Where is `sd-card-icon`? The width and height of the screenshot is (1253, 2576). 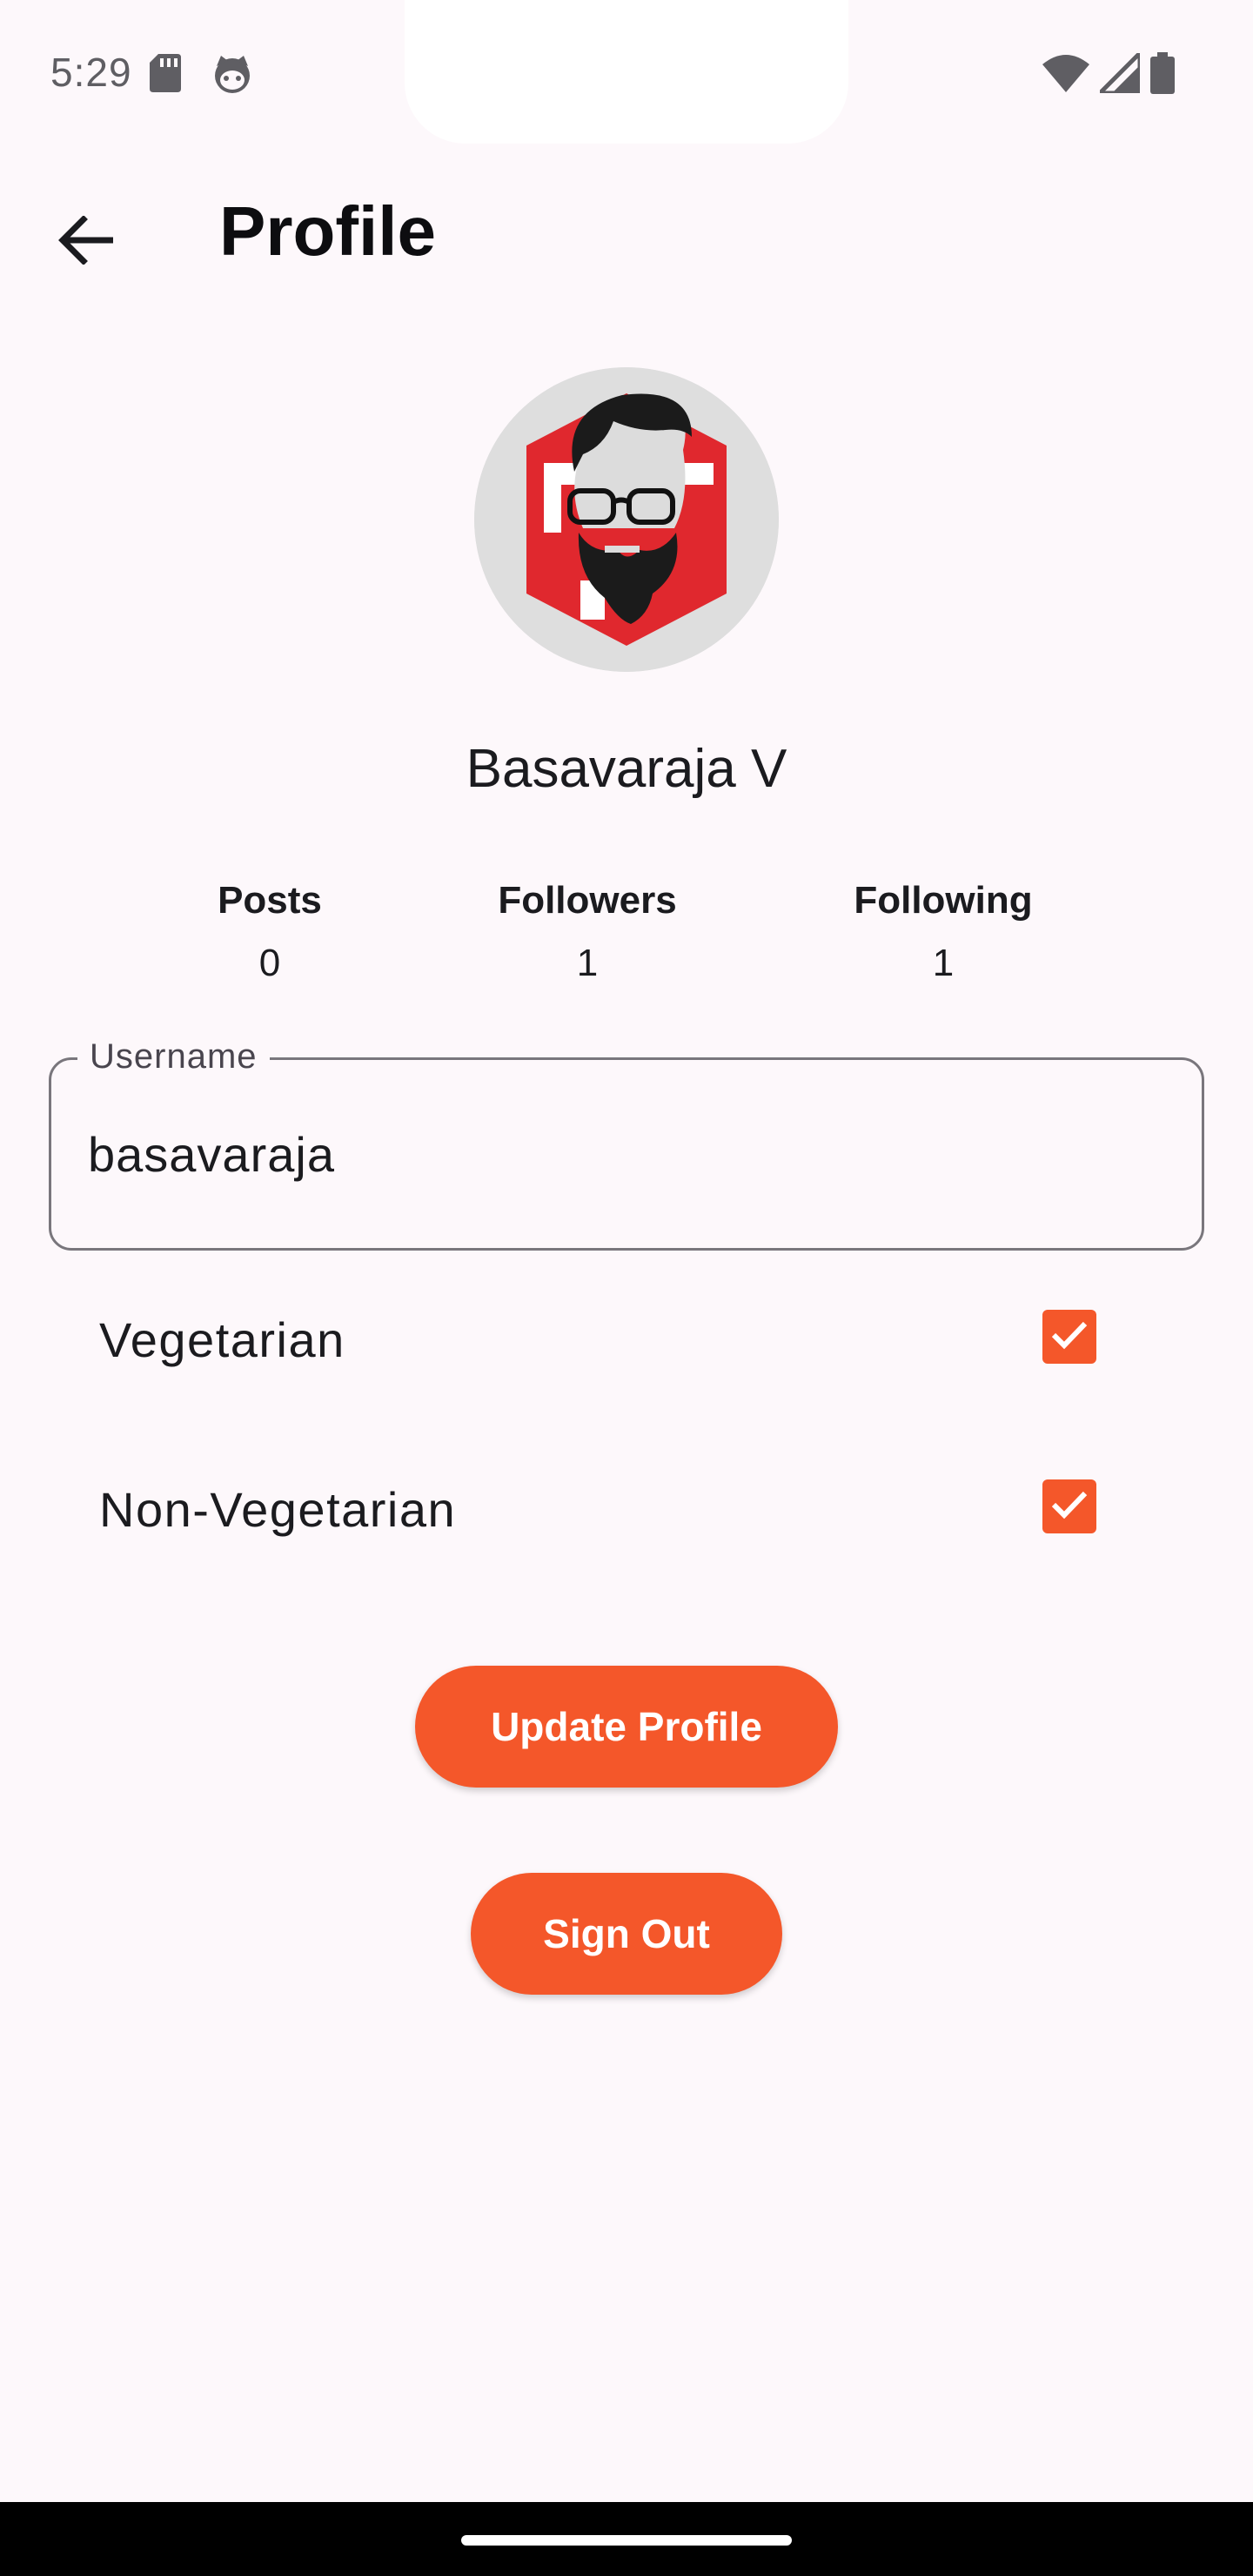 sd-card-icon is located at coordinates (165, 73).